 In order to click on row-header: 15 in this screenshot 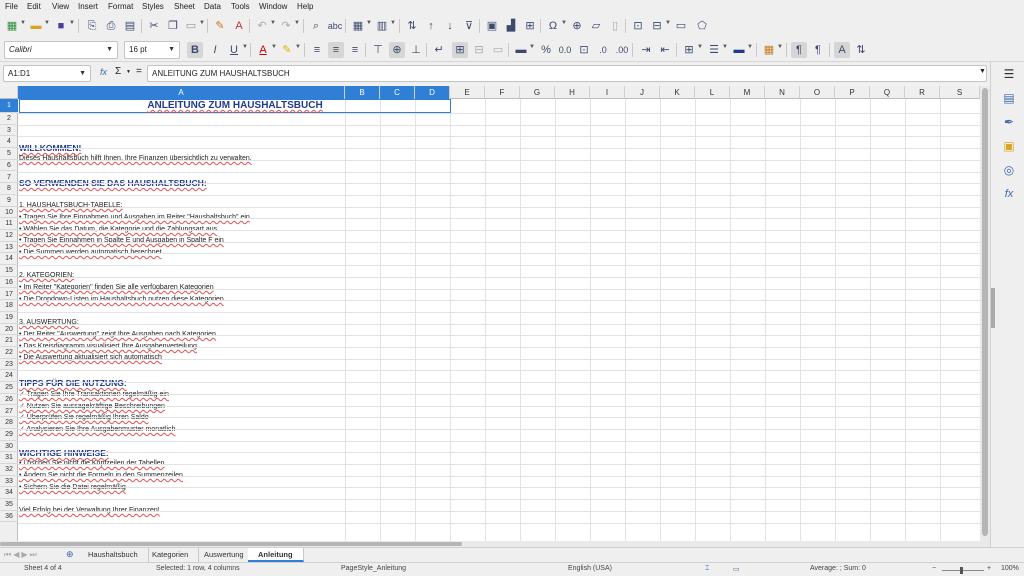, I will do `click(9, 271)`.